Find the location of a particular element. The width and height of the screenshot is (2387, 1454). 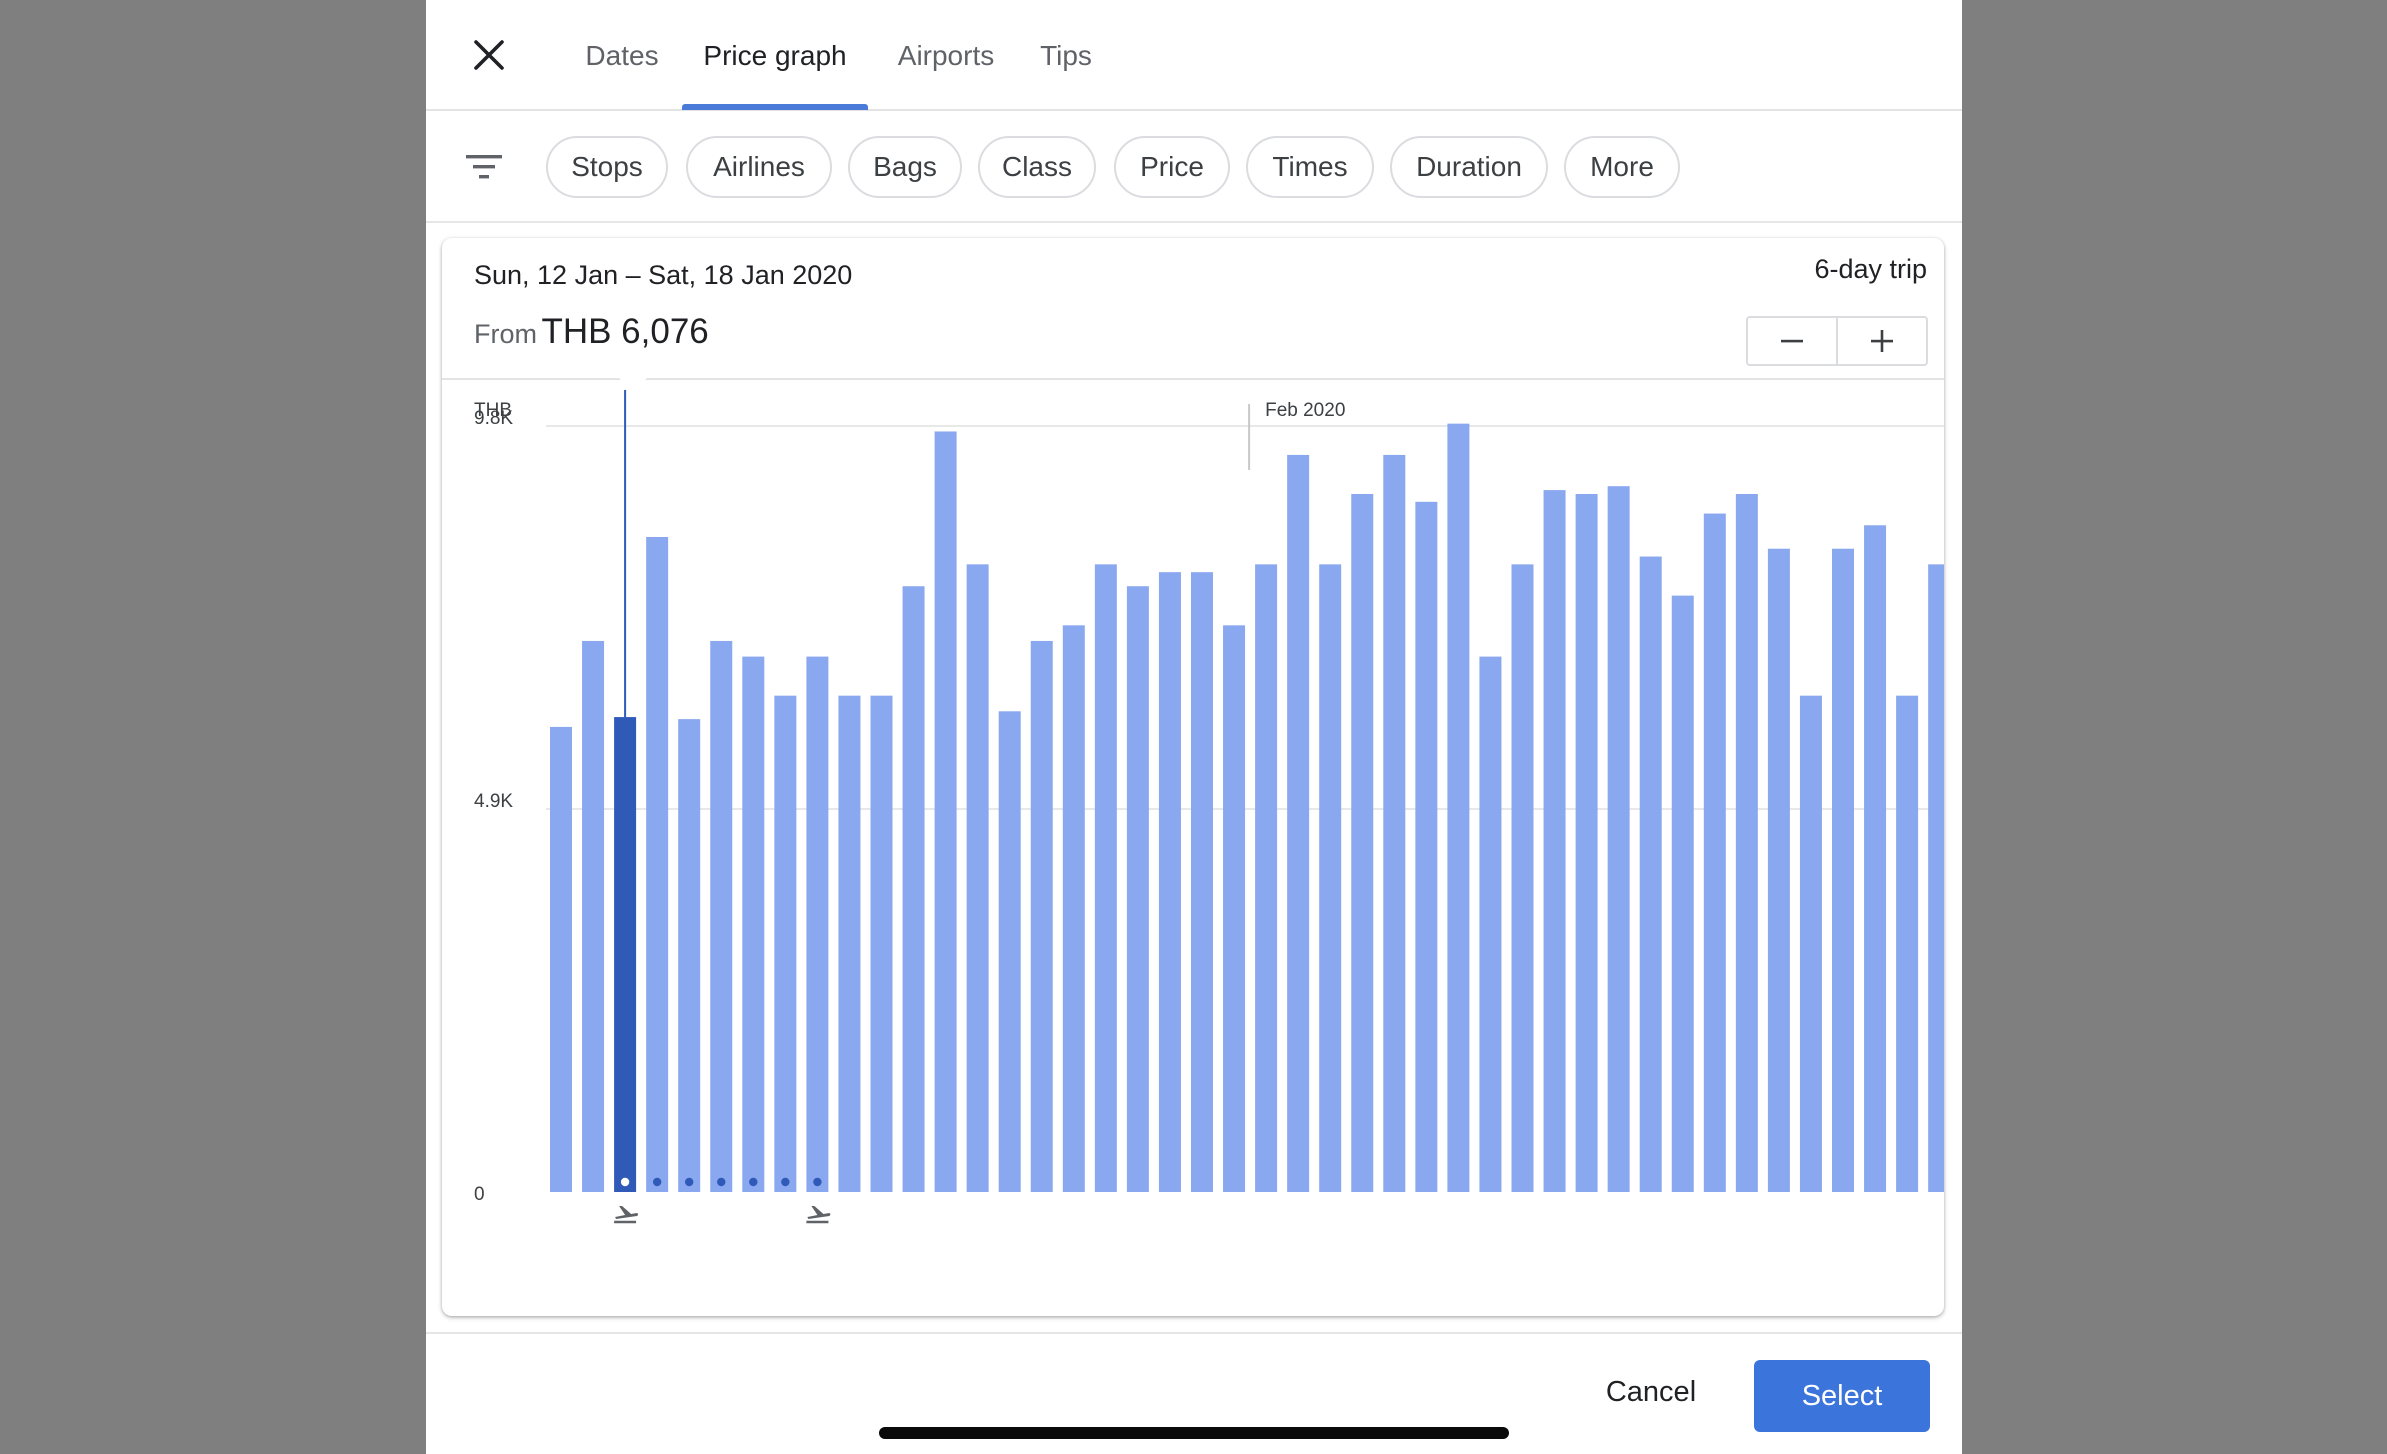

lowest-price-row: From THB 6,076 is located at coordinates (591, 332).